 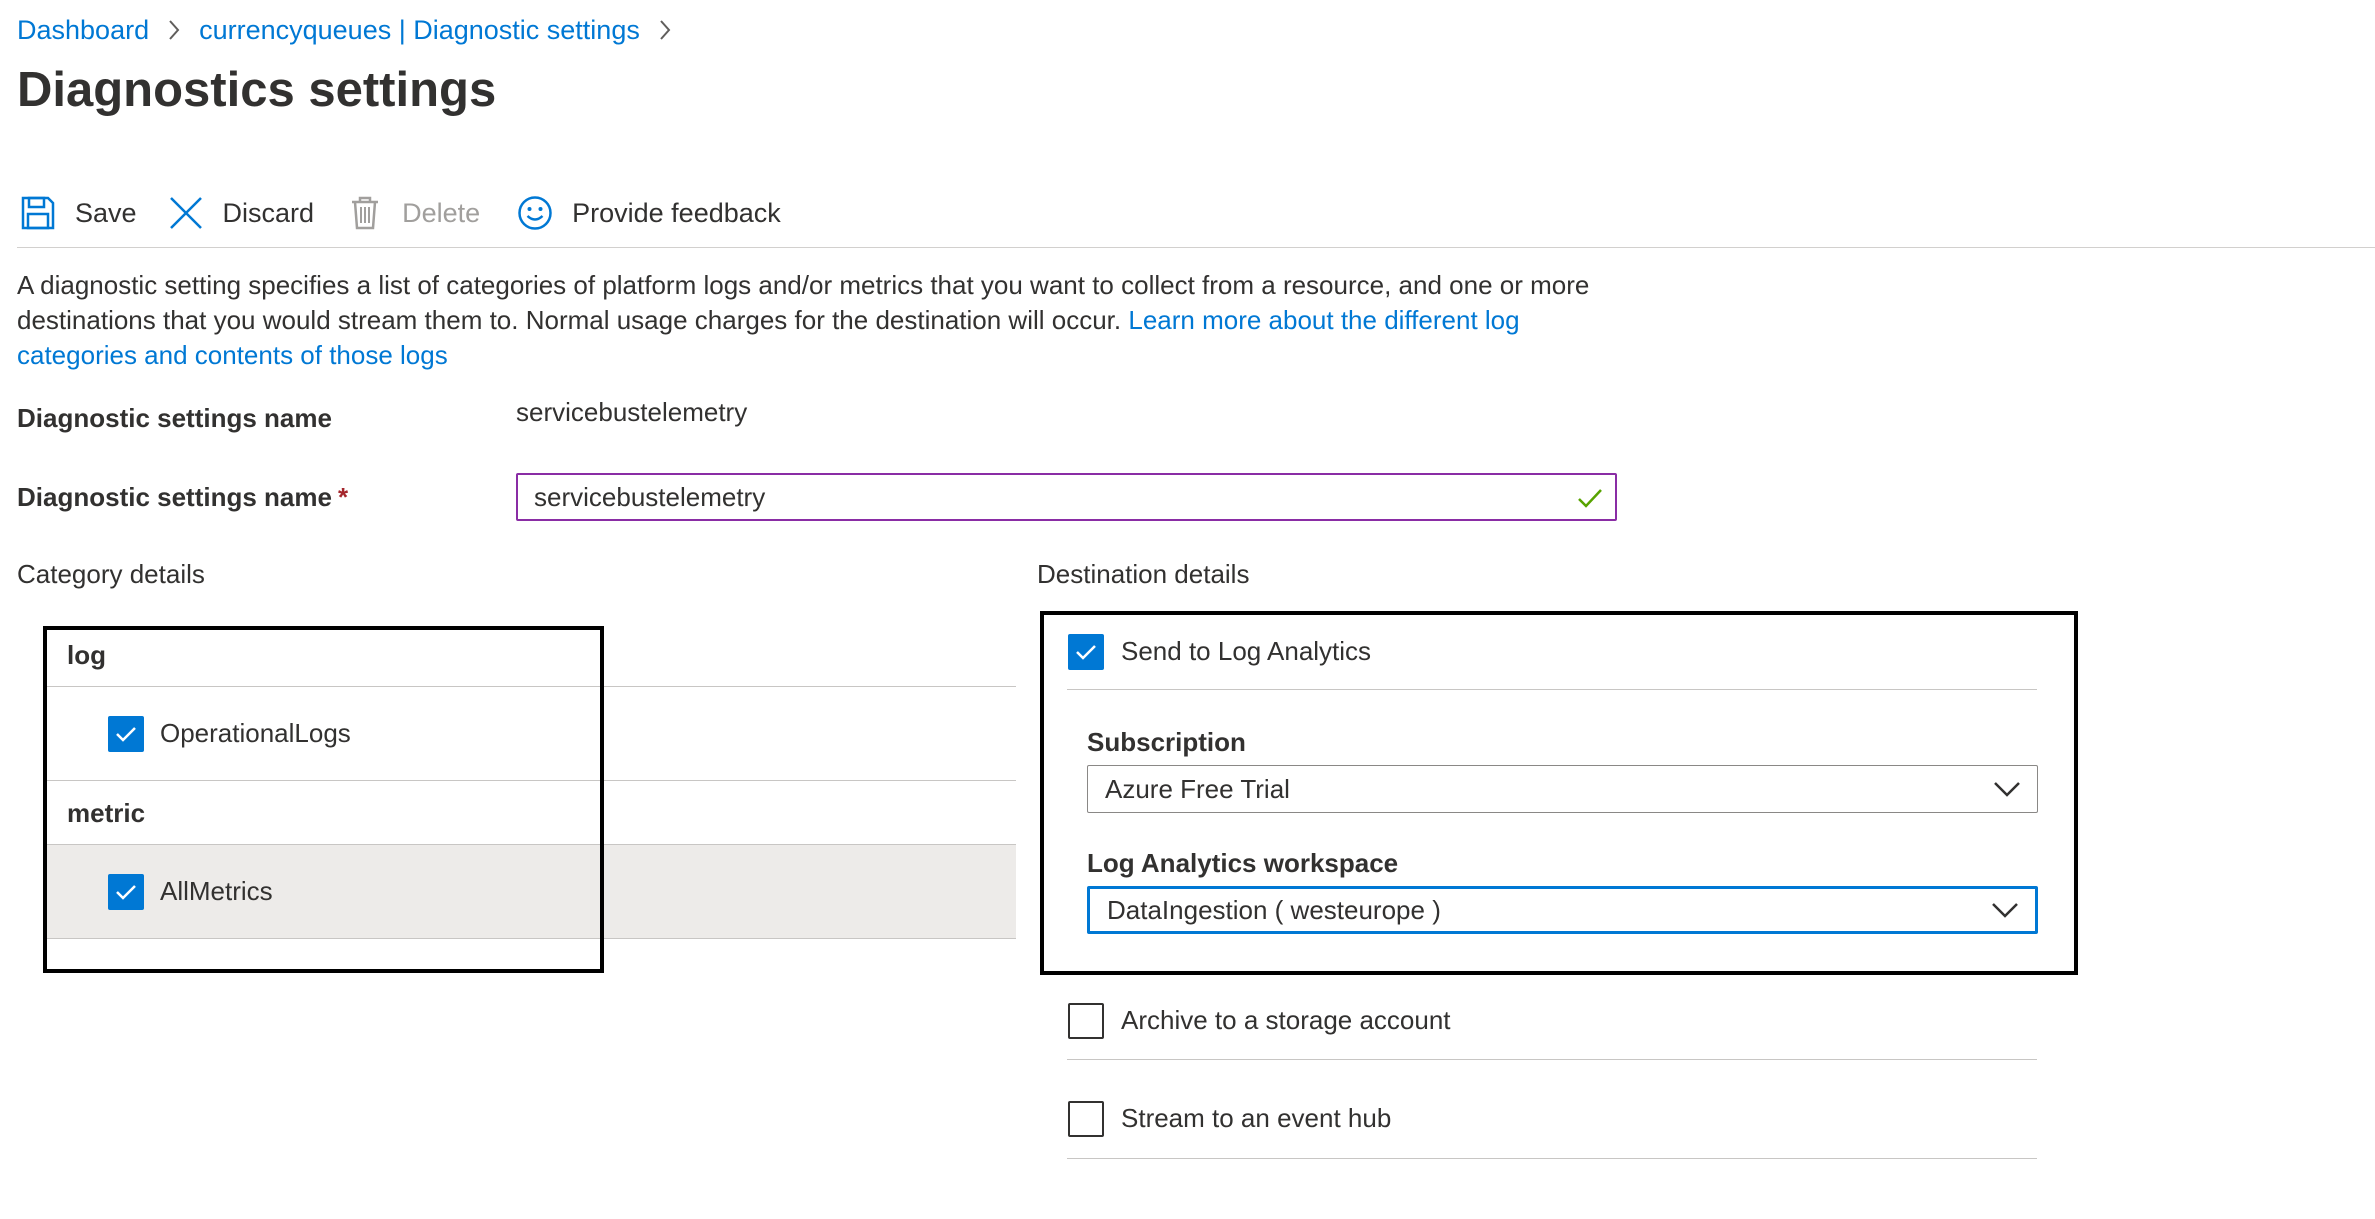 What do you see at coordinates (1086, 1021) in the screenshot?
I see `archive-storage-checkbox` at bounding box center [1086, 1021].